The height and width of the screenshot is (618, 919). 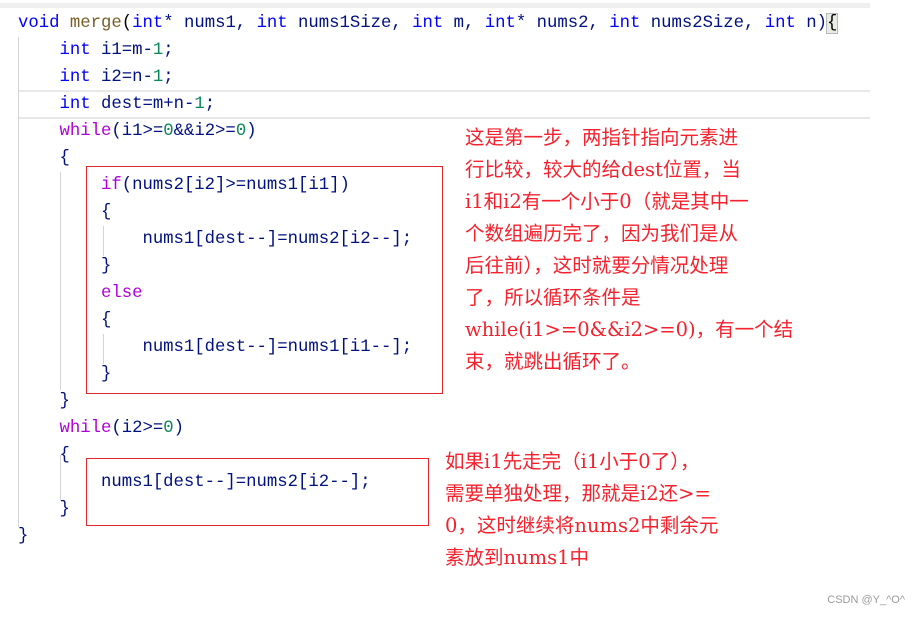 I want to click on code-token: (i2>=, so click(x=137, y=428).